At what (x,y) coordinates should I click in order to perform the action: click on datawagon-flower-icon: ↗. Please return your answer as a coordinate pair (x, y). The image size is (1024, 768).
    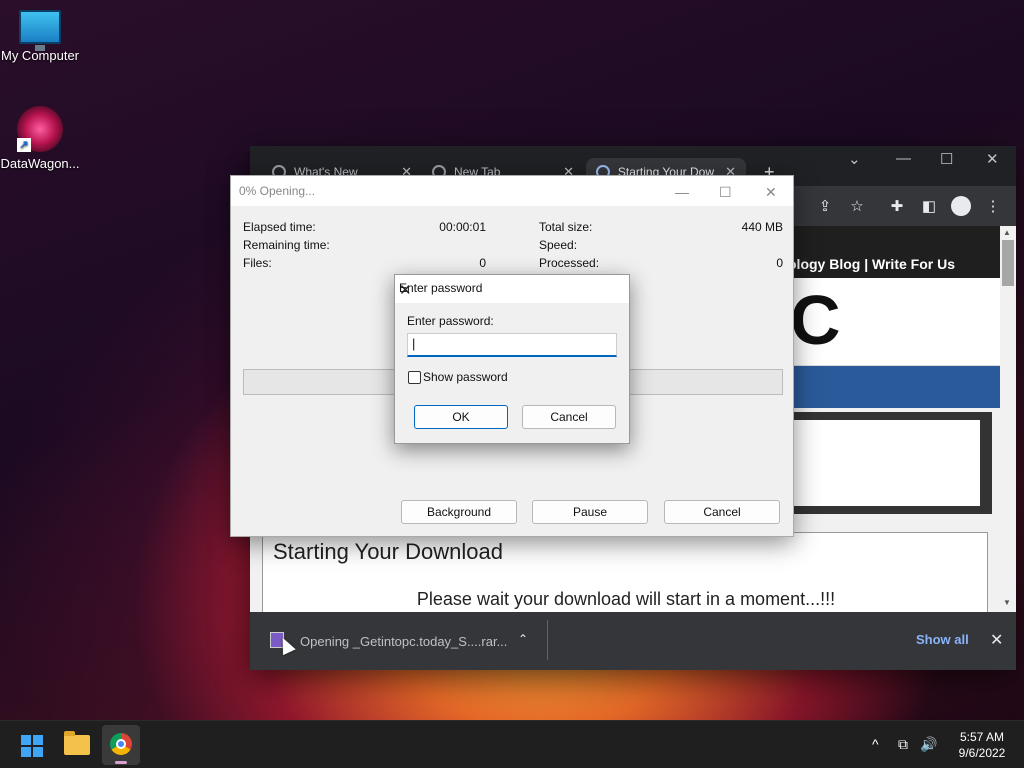
    Looking at the image, I should click on (40, 129).